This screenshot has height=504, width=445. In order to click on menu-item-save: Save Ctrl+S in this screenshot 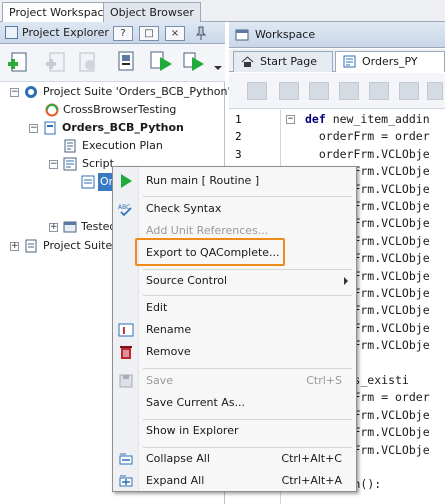, I will do `click(234, 381)`.